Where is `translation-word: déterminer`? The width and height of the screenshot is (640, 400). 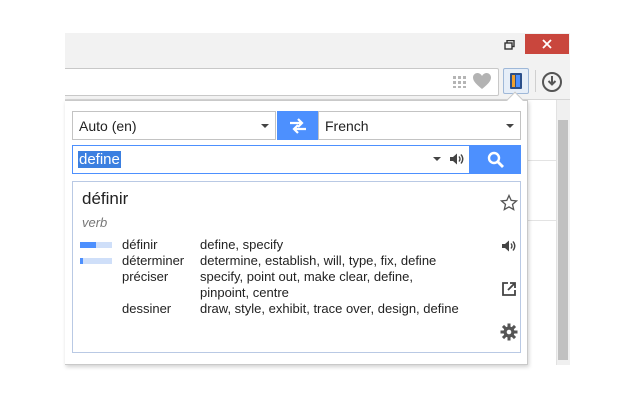 translation-word: déterminer is located at coordinates (153, 261).